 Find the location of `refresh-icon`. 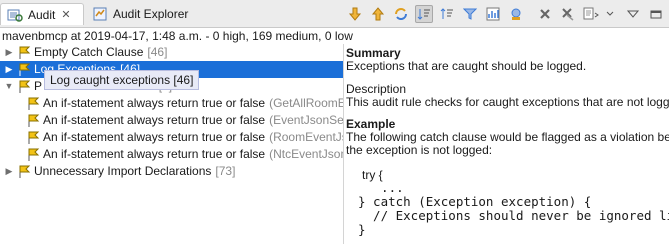

refresh-icon is located at coordinates (401, 14).